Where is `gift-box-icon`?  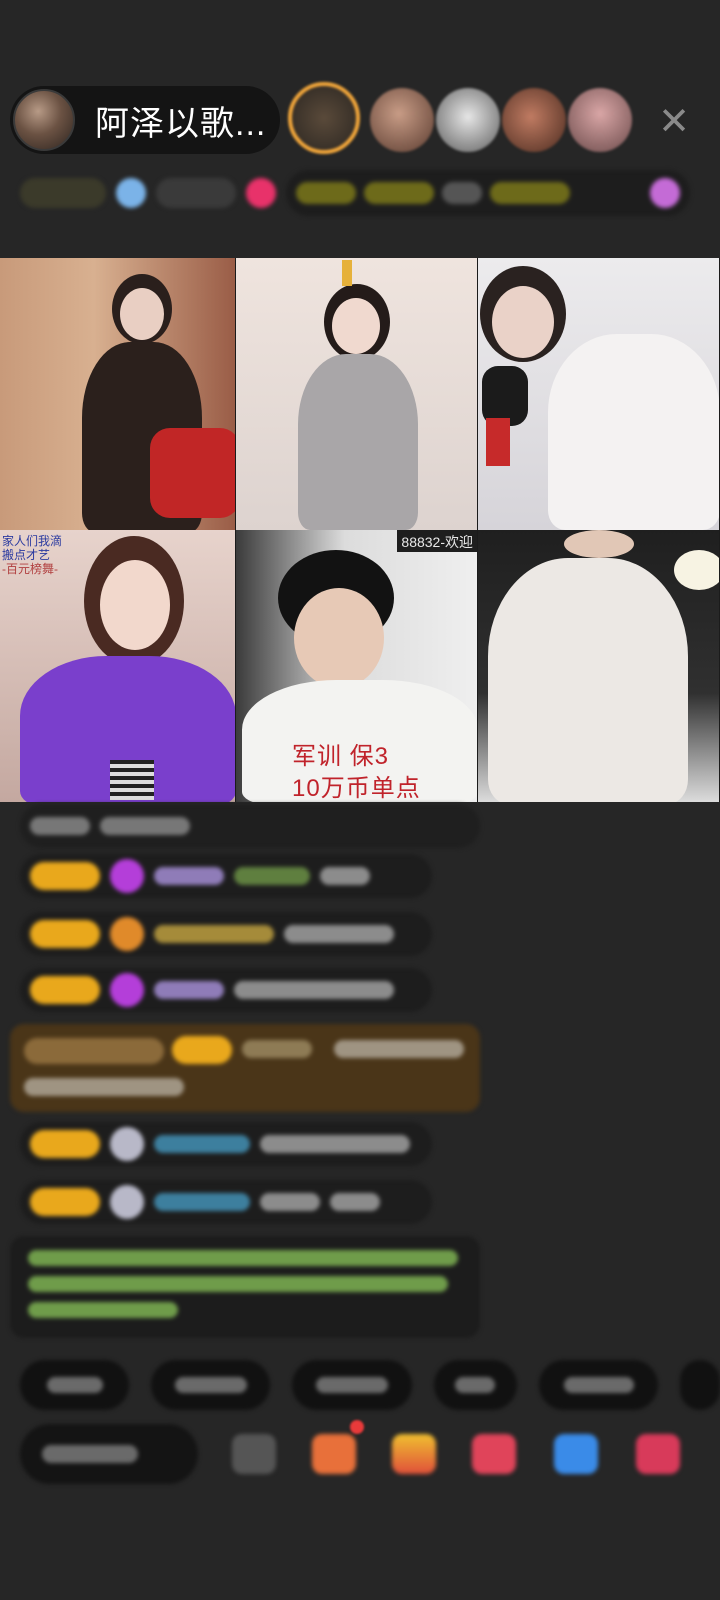
gift-box-icon is located at coordinates (334, 1454).